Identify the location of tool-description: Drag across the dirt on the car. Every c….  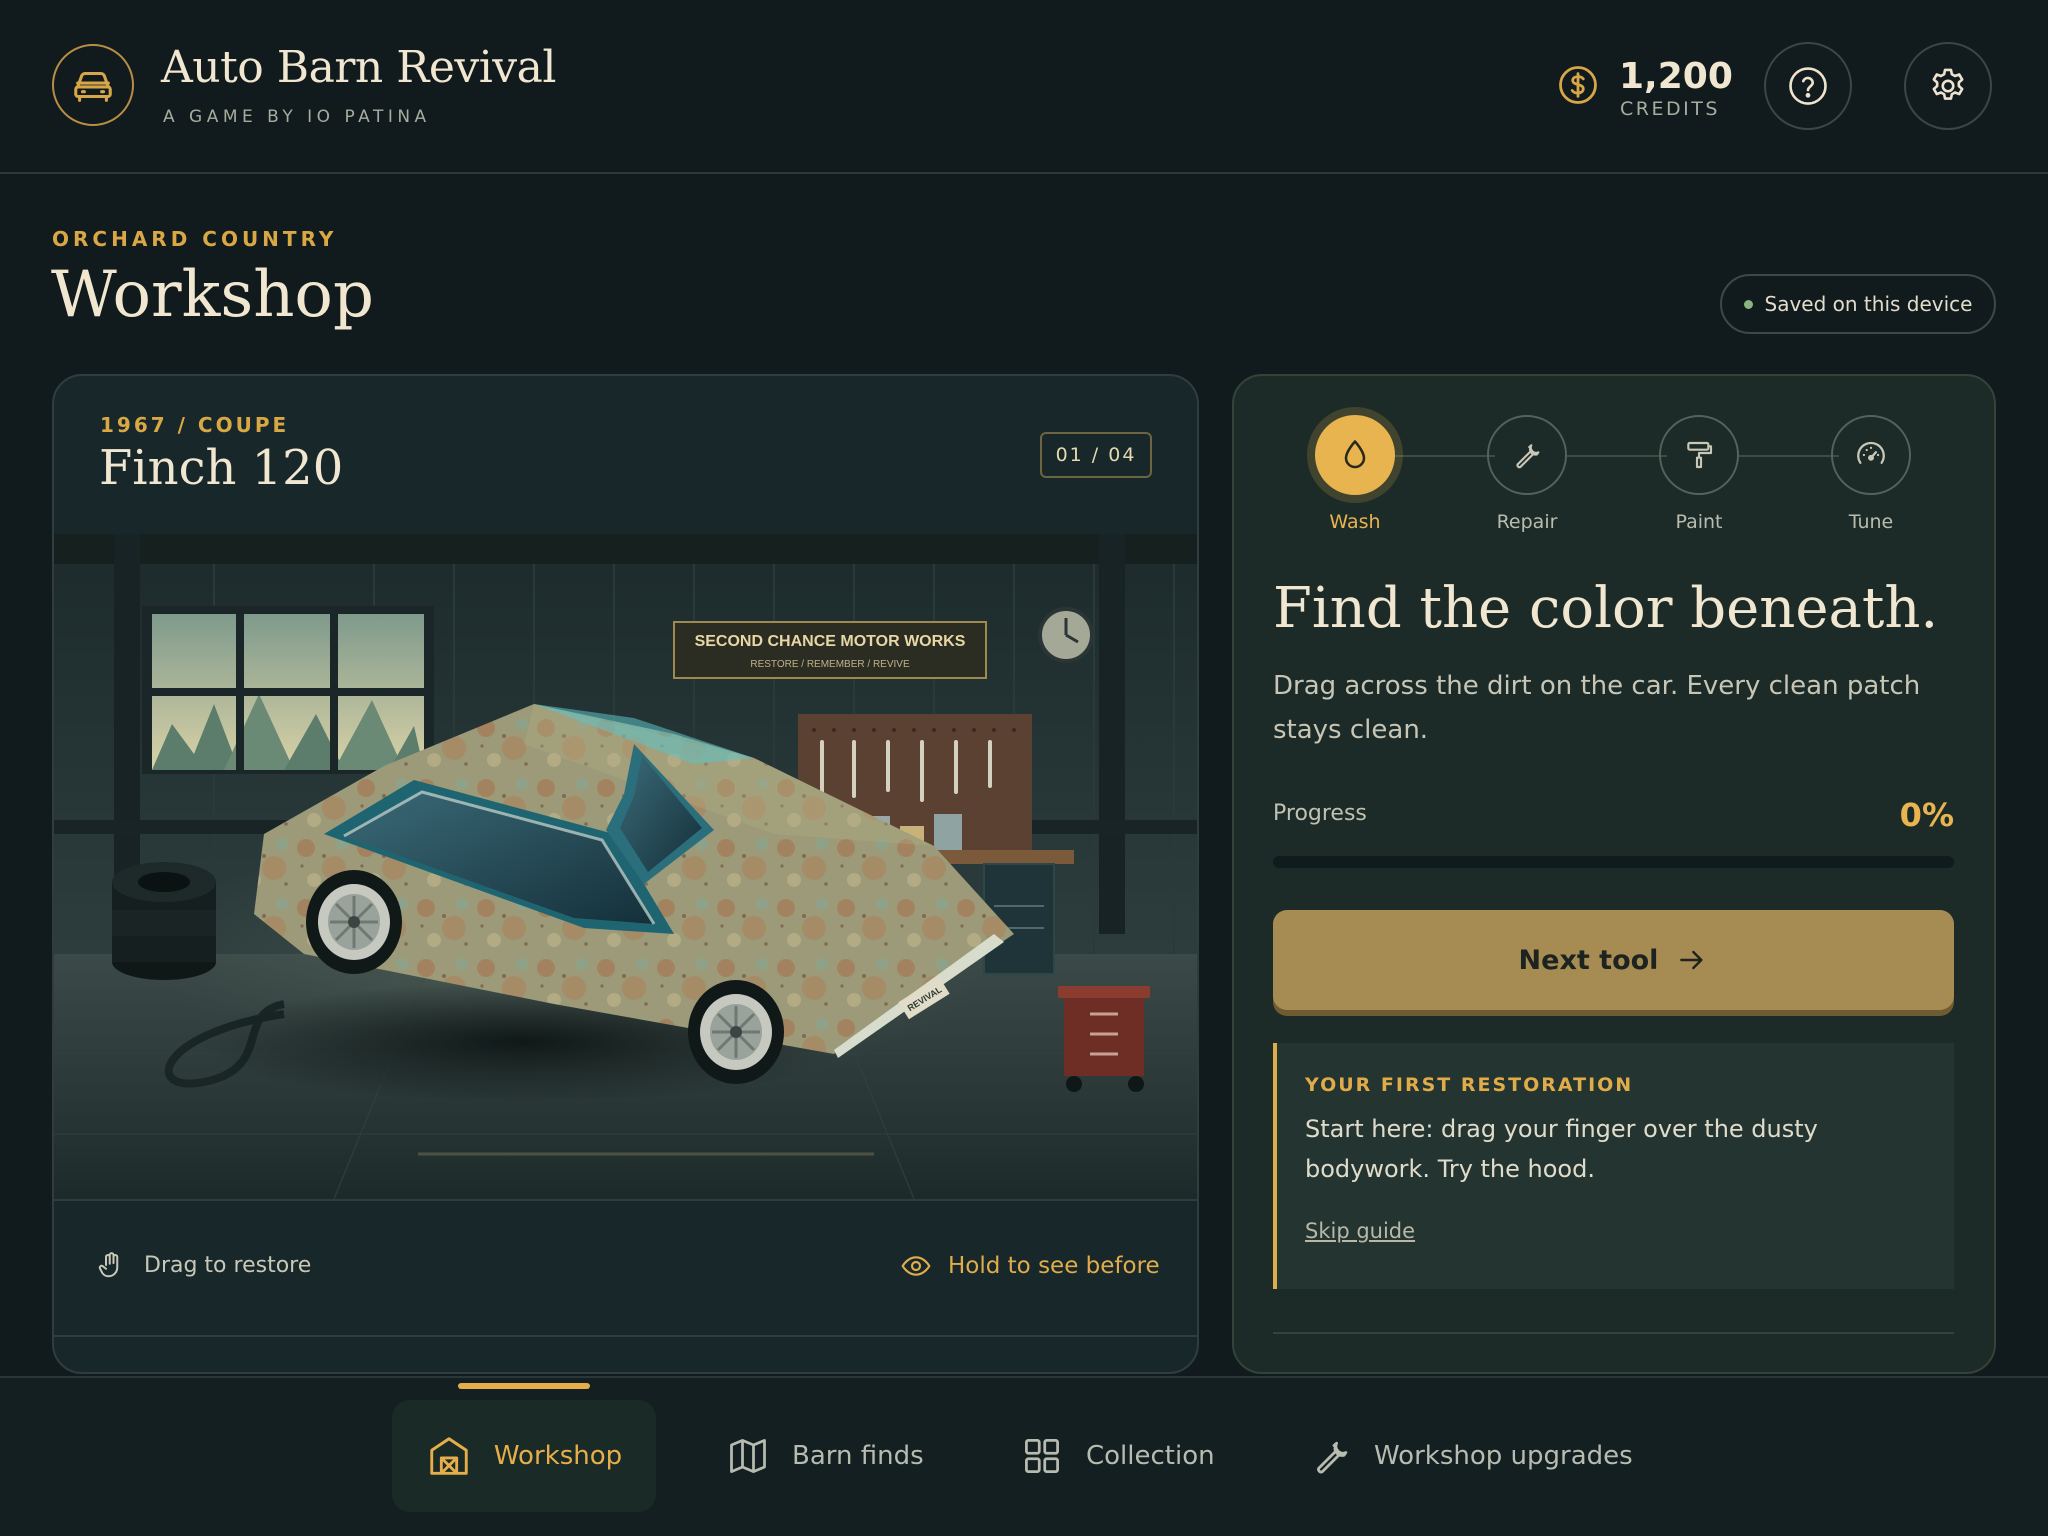
(1597, 708).